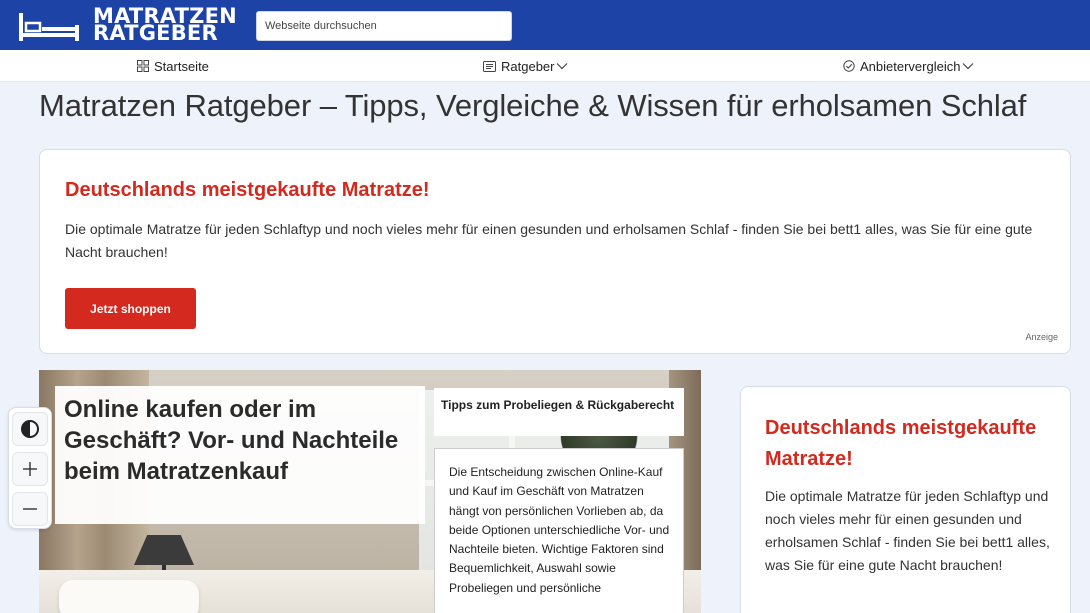  I want to click on tips-title: Tipps zum Probeliegen & Rückgaberecht, so click(559, 405).